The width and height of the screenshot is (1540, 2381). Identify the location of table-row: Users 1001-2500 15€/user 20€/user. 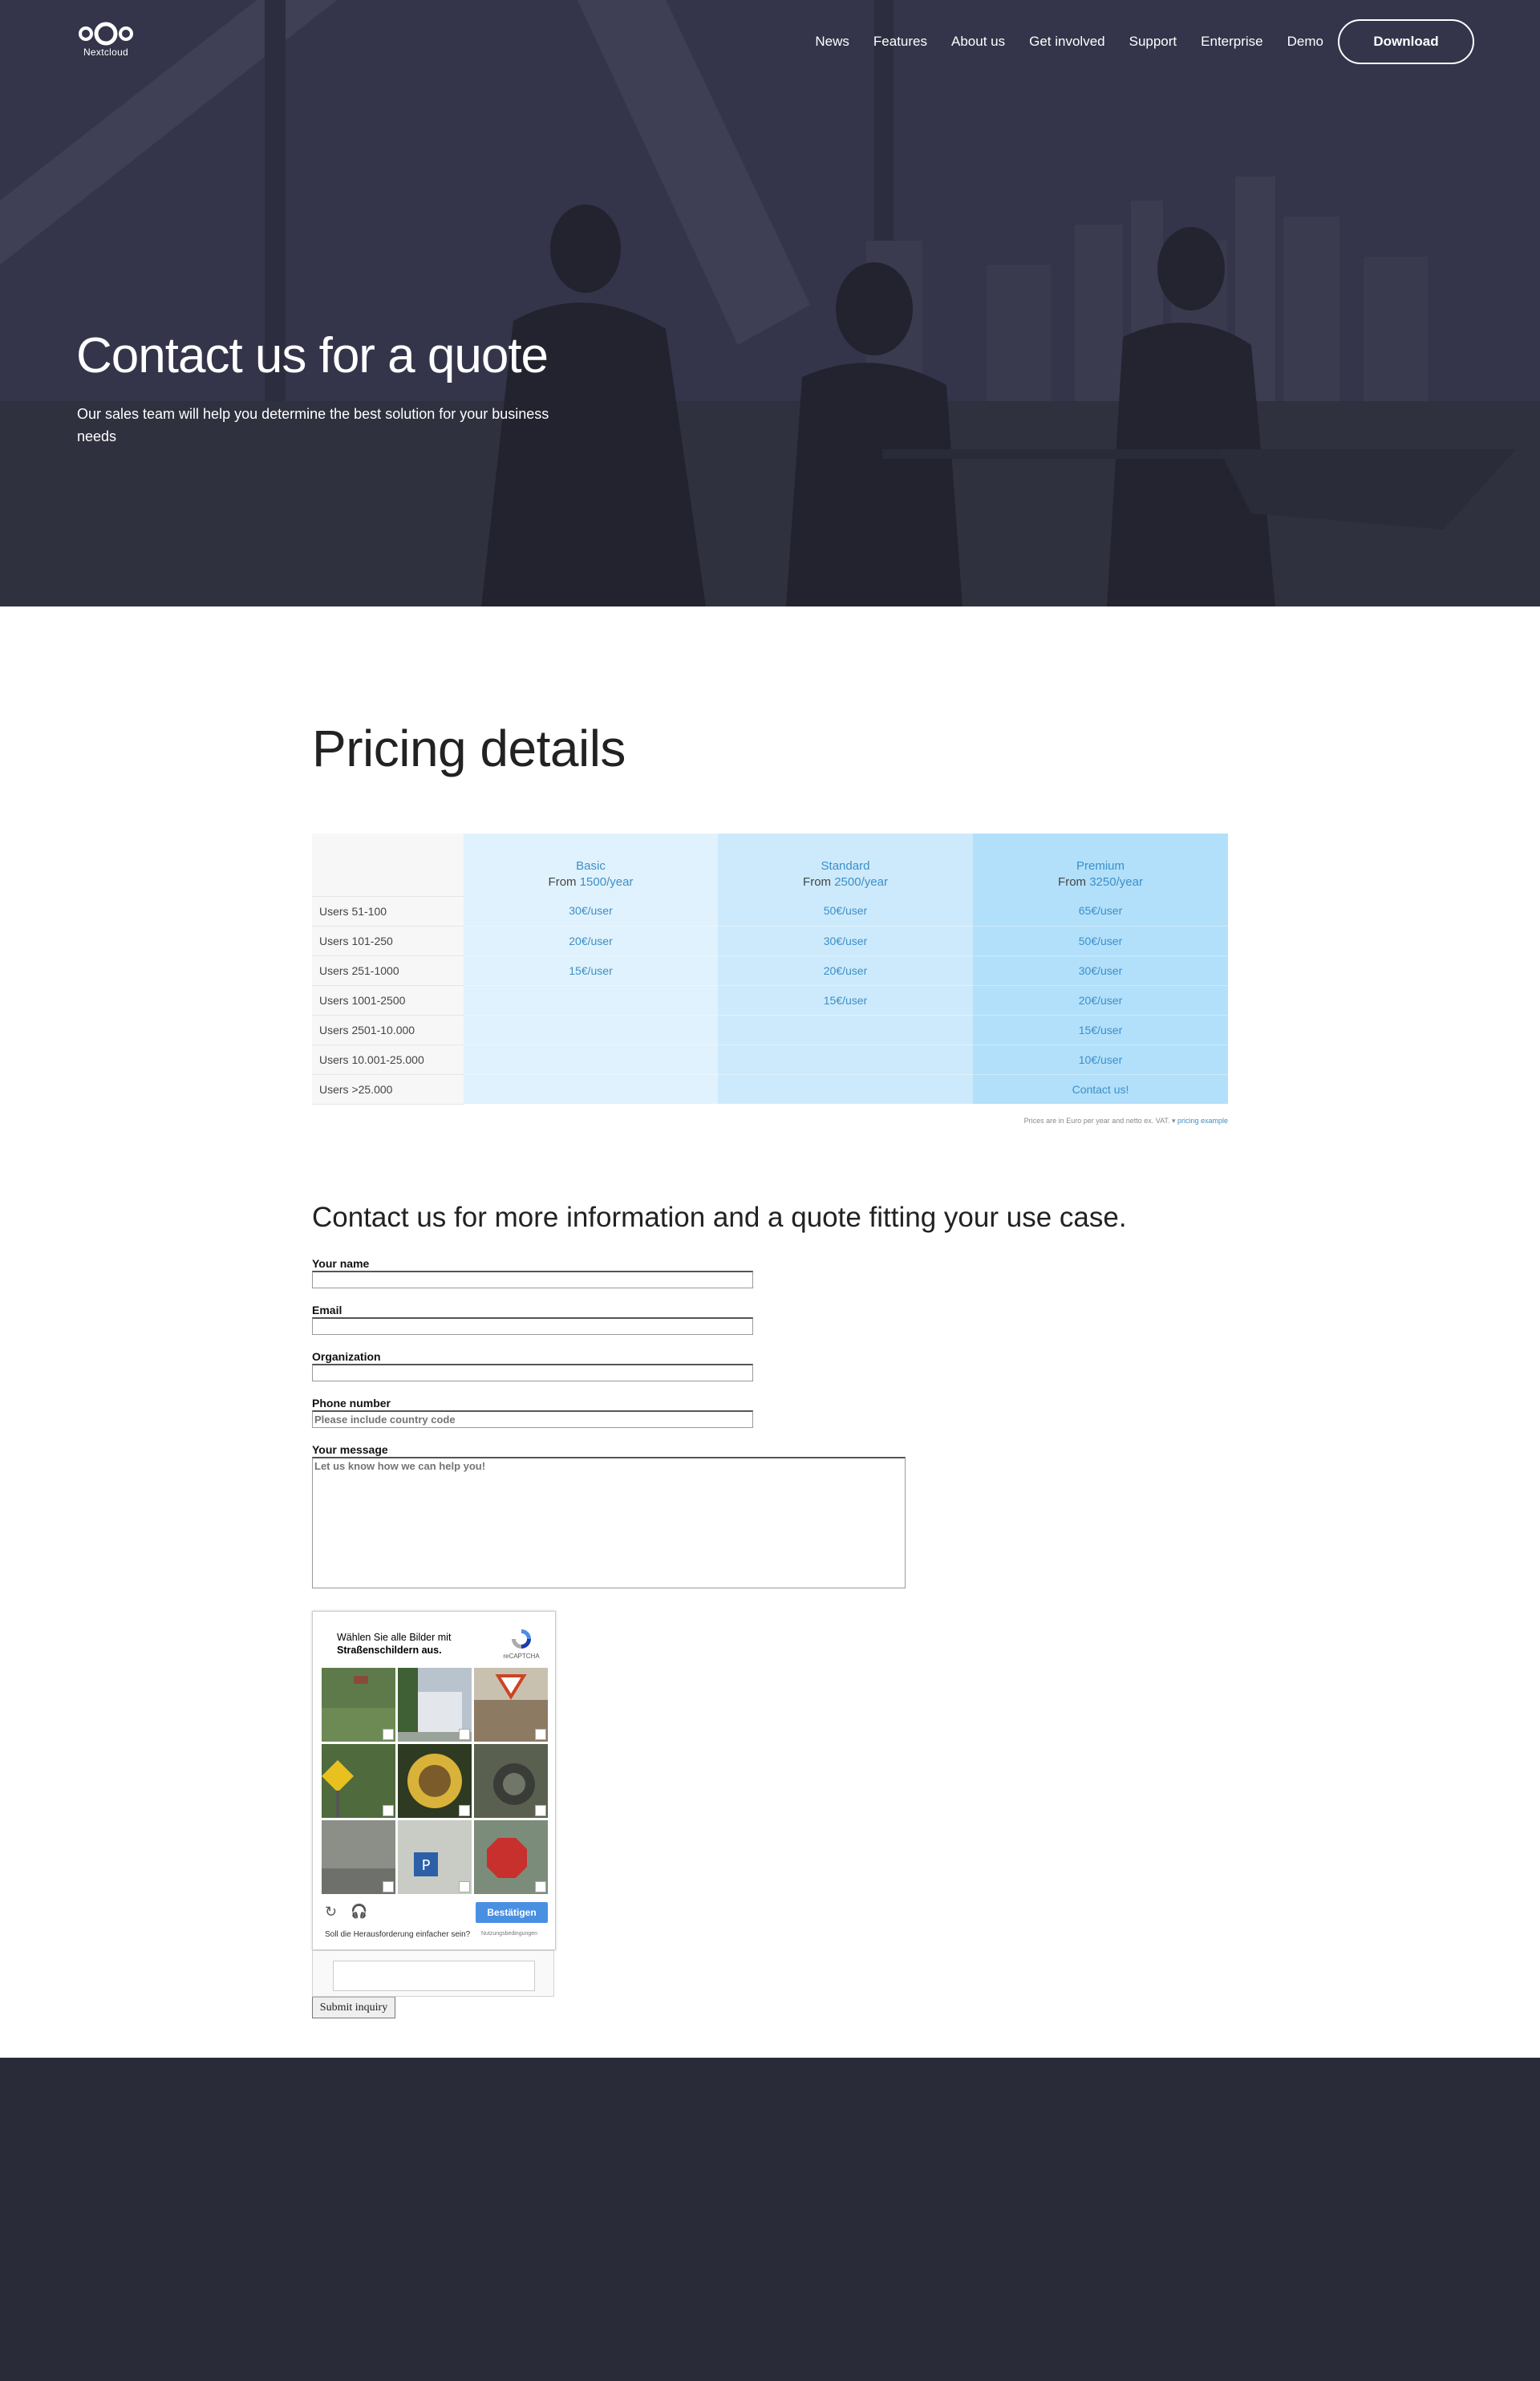
(770, 1001).